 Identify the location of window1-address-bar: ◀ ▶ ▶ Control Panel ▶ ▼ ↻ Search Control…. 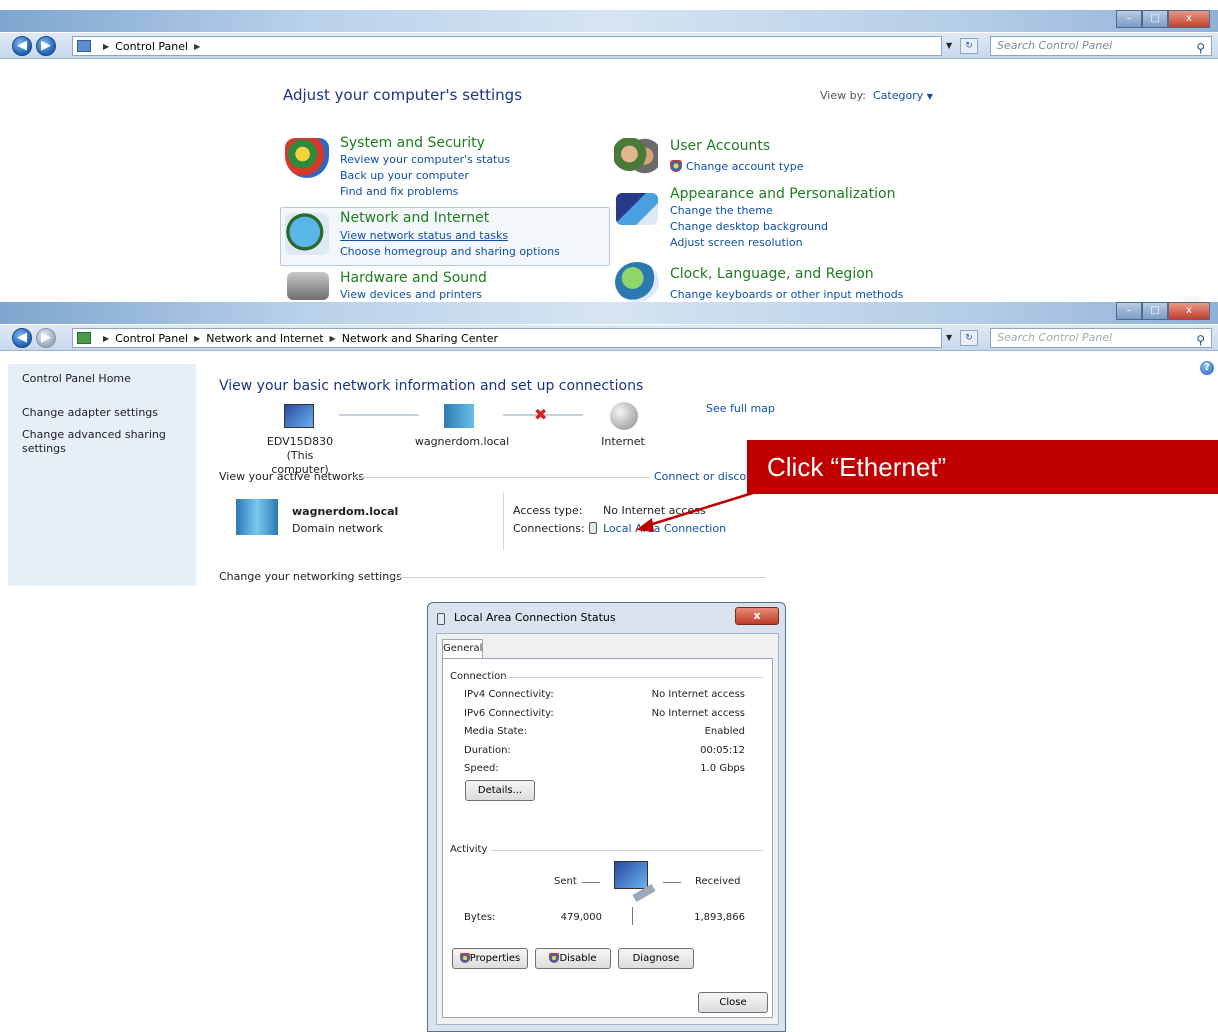
(609, 46).